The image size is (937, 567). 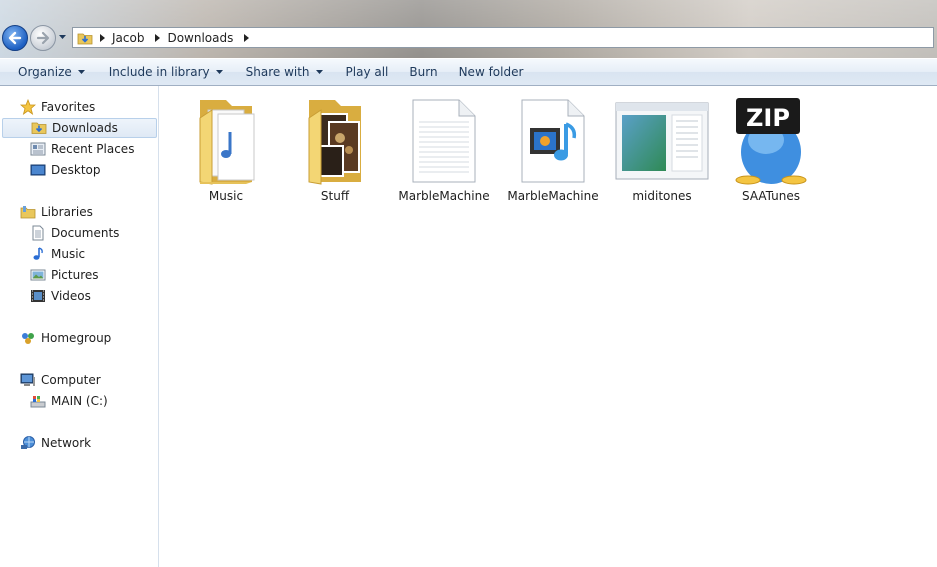 What do you see at coordinates (28, 212) in the screenshot?
I see `libraries-icon` at bounding box center [28, 212].